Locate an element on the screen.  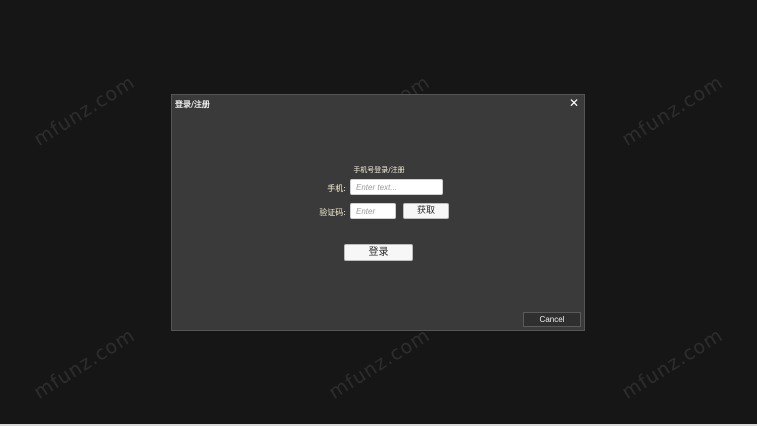
phone-label: 手机: is located at coordinates (336, 188).